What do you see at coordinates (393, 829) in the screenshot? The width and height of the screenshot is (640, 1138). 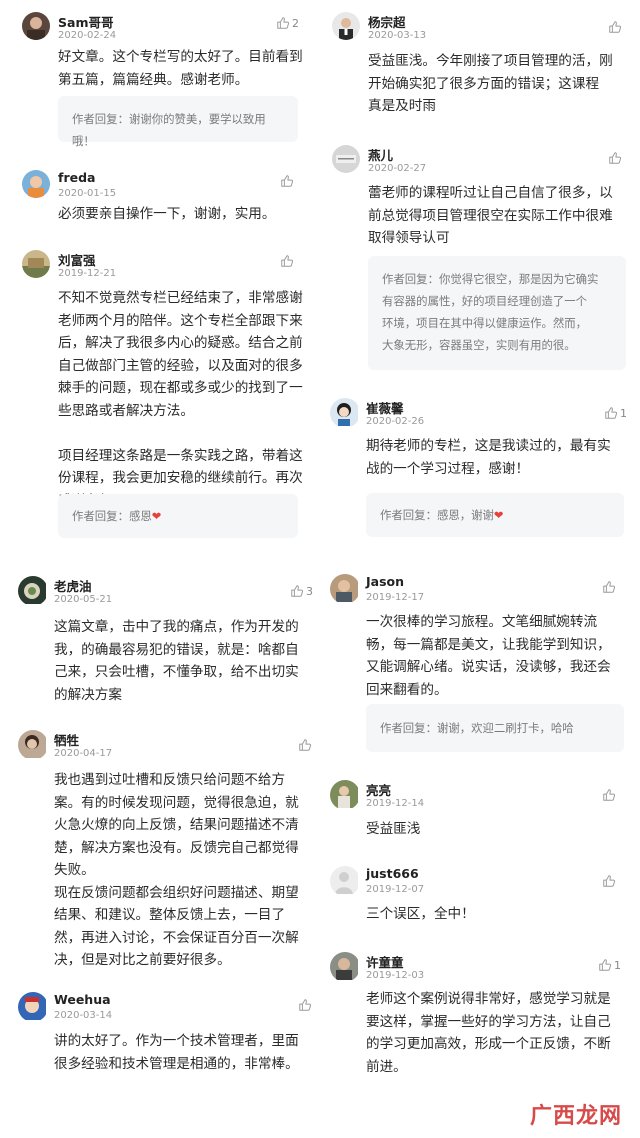 I see `comment-text: 受益匪浅` at bounding box center [393, 829].